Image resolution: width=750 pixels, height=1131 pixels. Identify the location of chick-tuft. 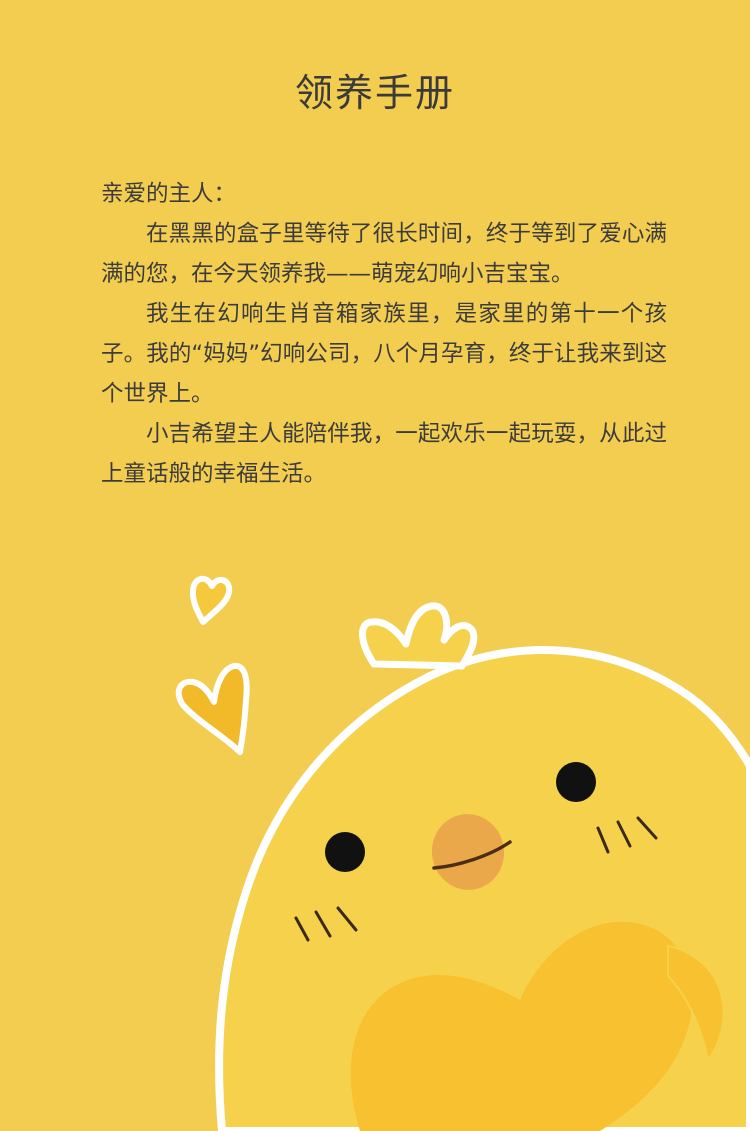
(418, 636).